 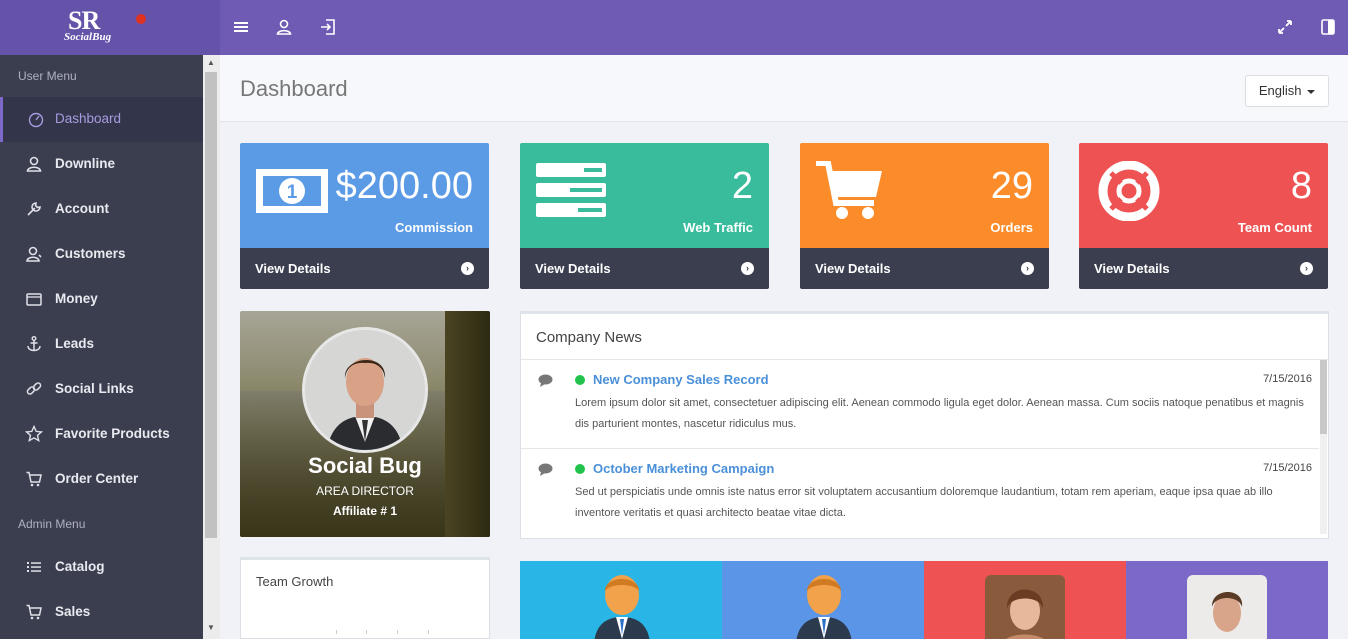 I want to click on stat-label: Team Count, so click(x=1274, y=227).